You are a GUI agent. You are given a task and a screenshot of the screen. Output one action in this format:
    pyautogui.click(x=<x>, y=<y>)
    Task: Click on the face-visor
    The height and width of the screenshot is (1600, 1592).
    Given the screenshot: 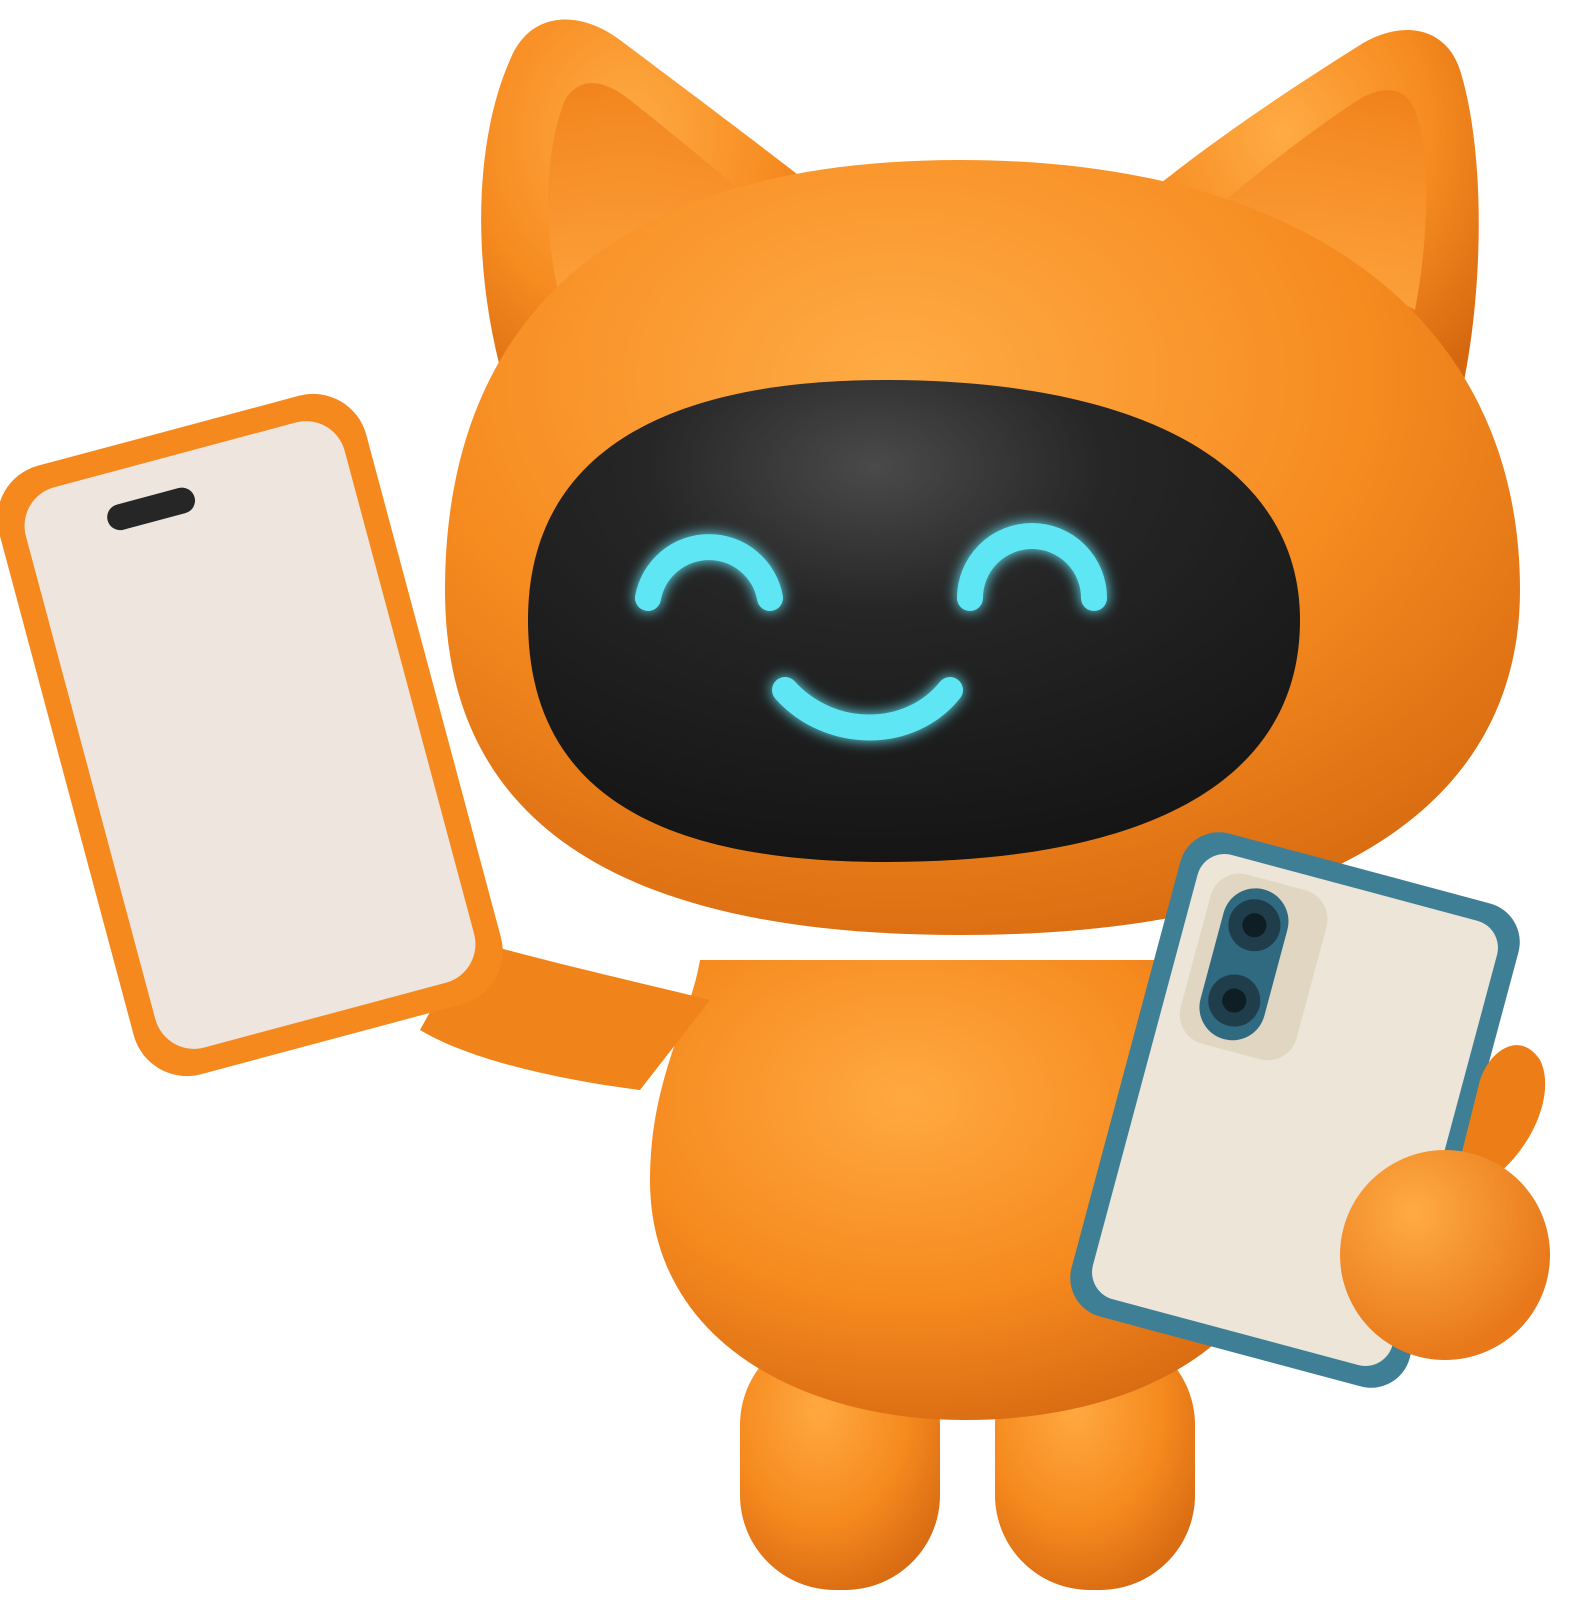 What is the action you would take?
    pyautogui.click(x=914, y=621)
    